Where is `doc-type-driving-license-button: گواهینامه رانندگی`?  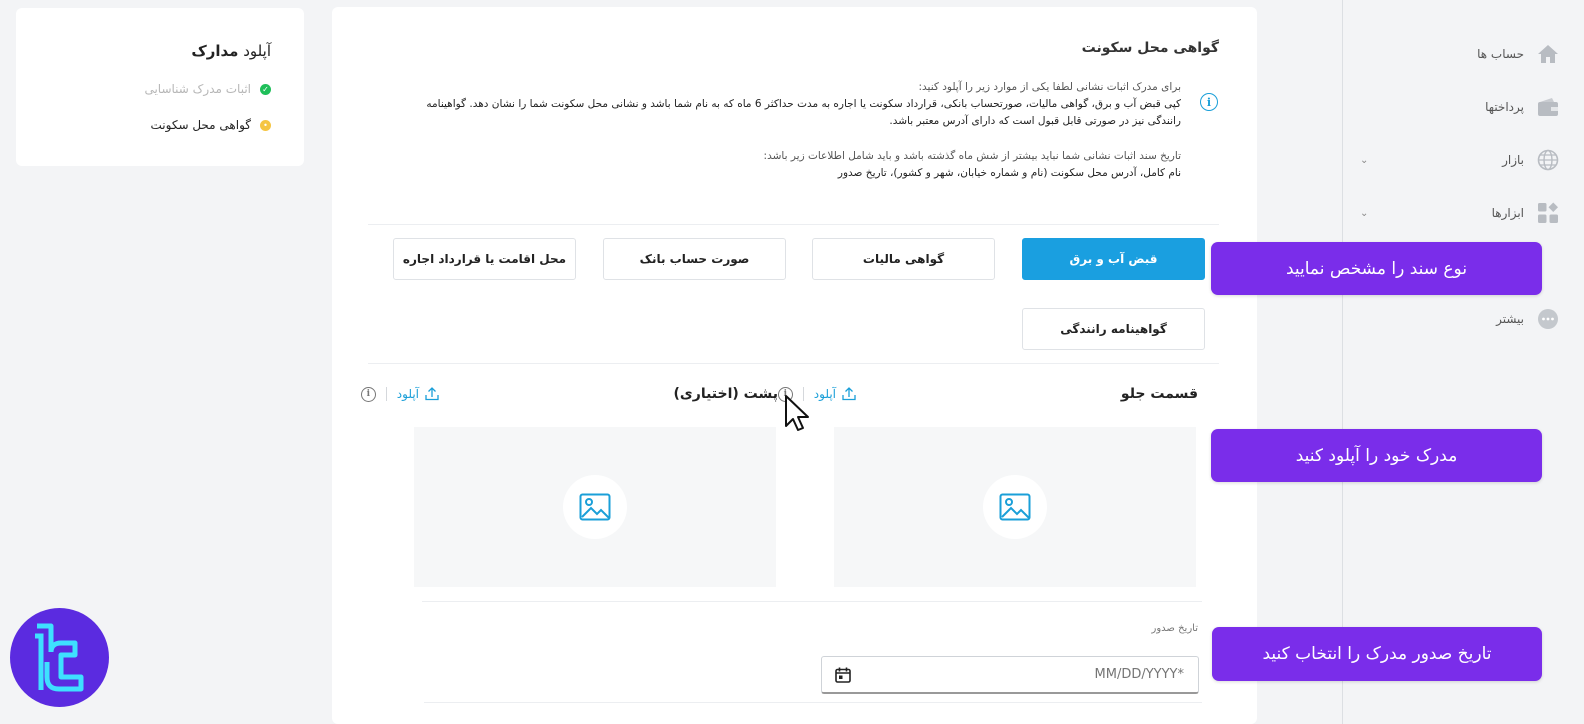 doc-type-driving-license-button: گواهینامه رانندگی is located at coordinates (1113, 329).